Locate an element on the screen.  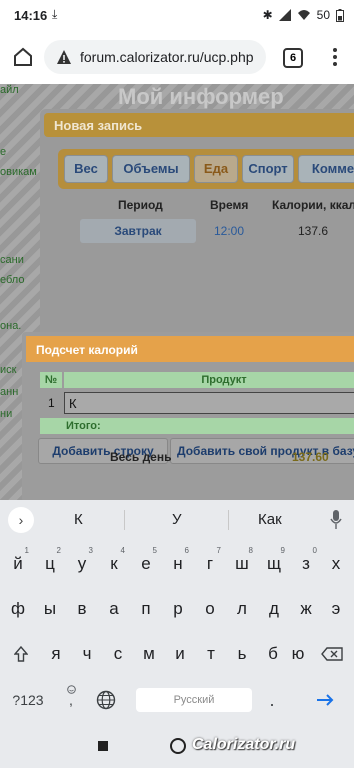
informer-title: Мой информер is located at coordinates (201, 96).